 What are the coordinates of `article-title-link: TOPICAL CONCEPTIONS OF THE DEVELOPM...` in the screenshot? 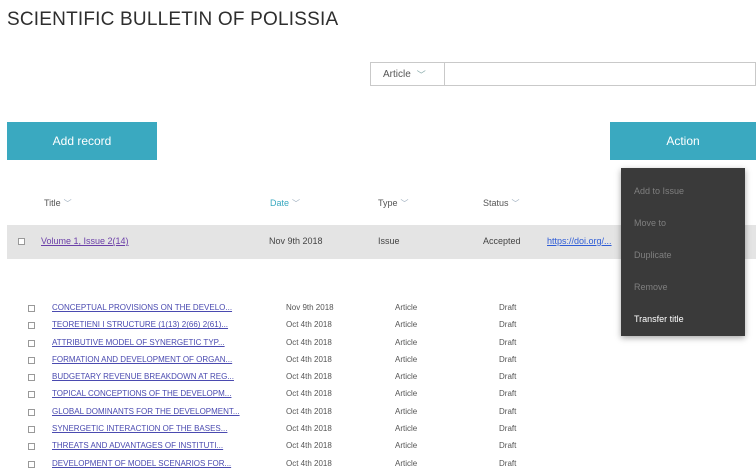 It's located at (141, 393).